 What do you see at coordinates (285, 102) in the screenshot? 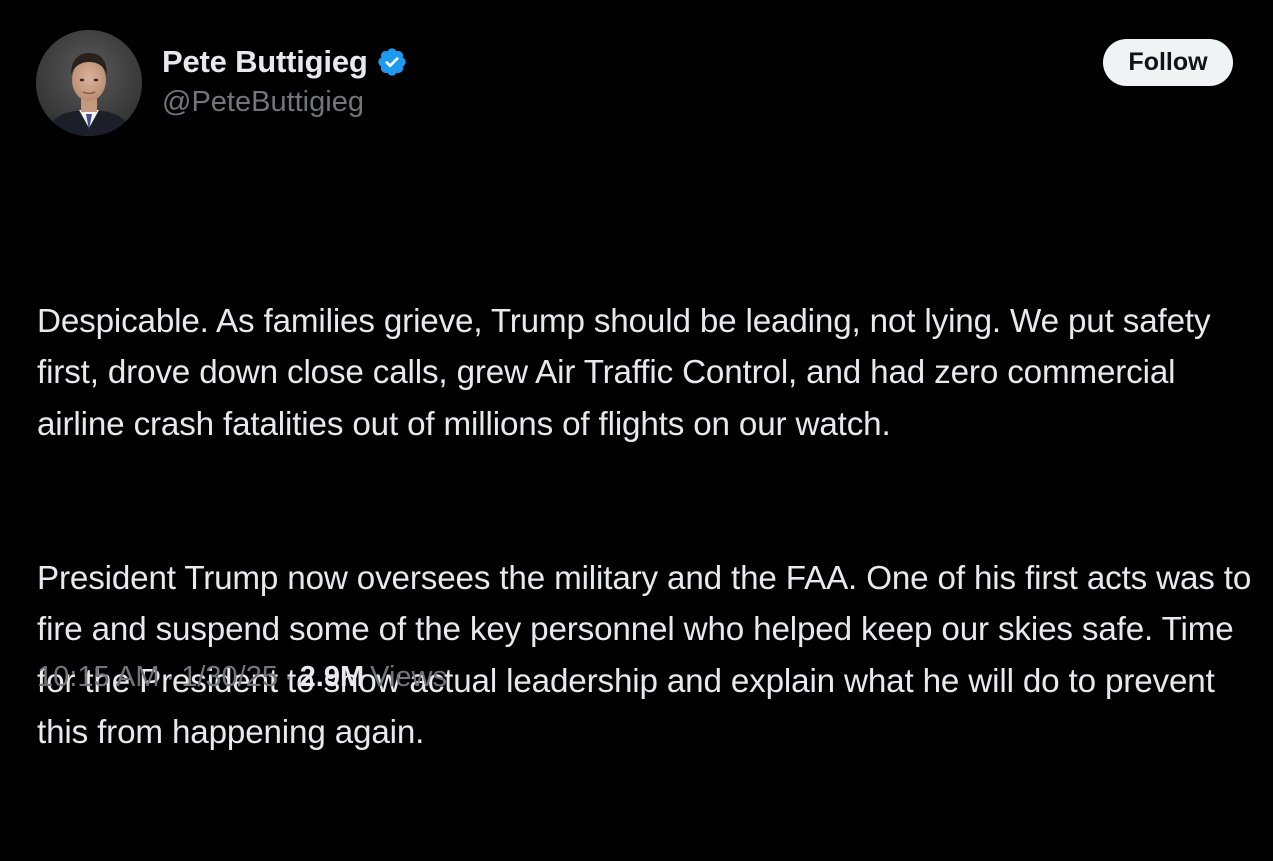
I see `author-handle: @PeteButtigieg` at bounding box center [285, 102].